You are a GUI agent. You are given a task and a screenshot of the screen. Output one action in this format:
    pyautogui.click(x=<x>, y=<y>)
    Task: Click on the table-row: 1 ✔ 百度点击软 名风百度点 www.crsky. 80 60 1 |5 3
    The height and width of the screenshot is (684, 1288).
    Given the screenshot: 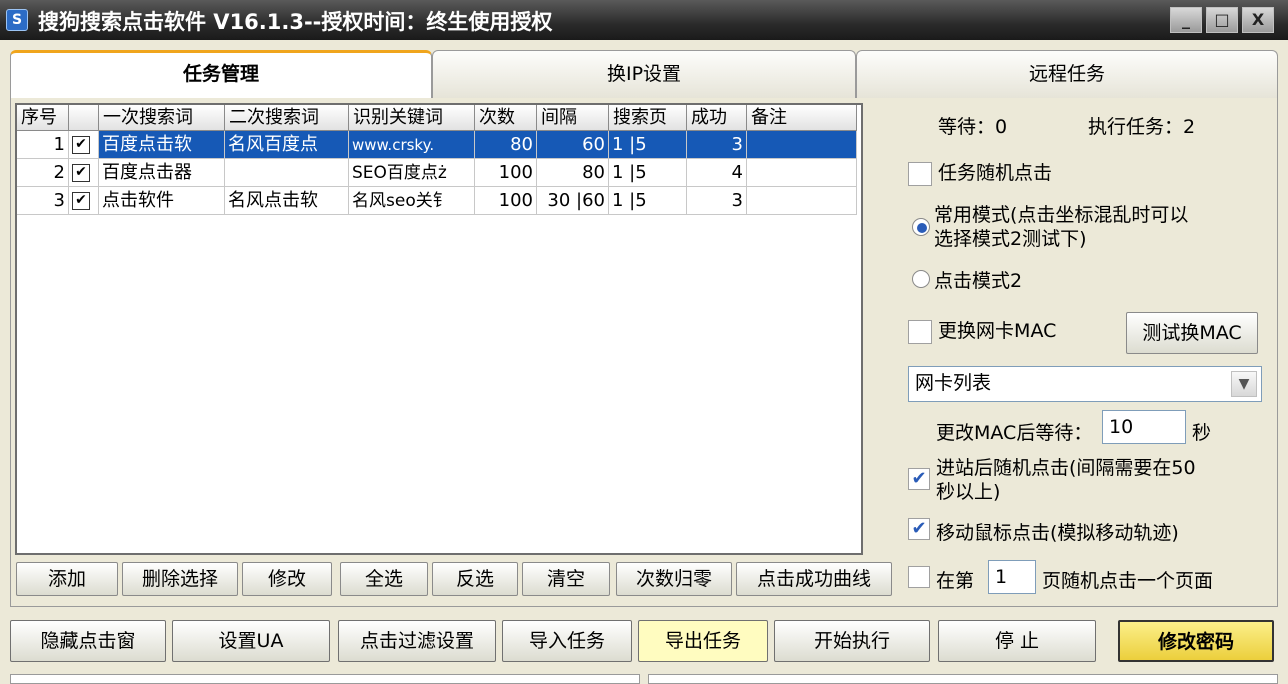 What is the action you would take?
    pyautogui.click(x=437, y=145)
    